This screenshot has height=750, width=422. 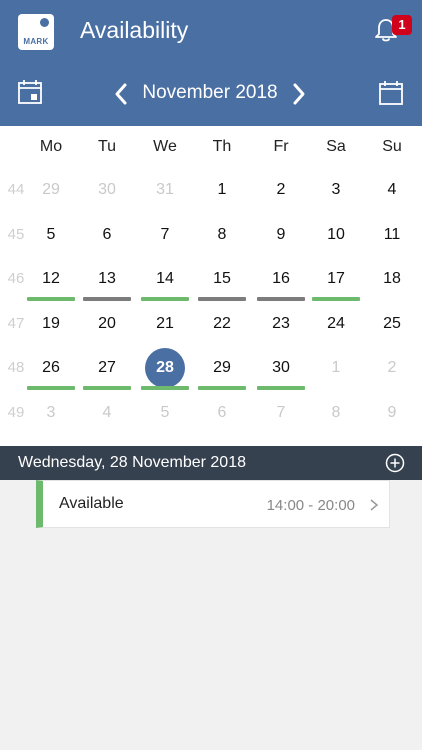 What do you see at coordinates (51, 368) in the screenshot?
I see `calendar-day: 26` at bounding box center [51, 368].